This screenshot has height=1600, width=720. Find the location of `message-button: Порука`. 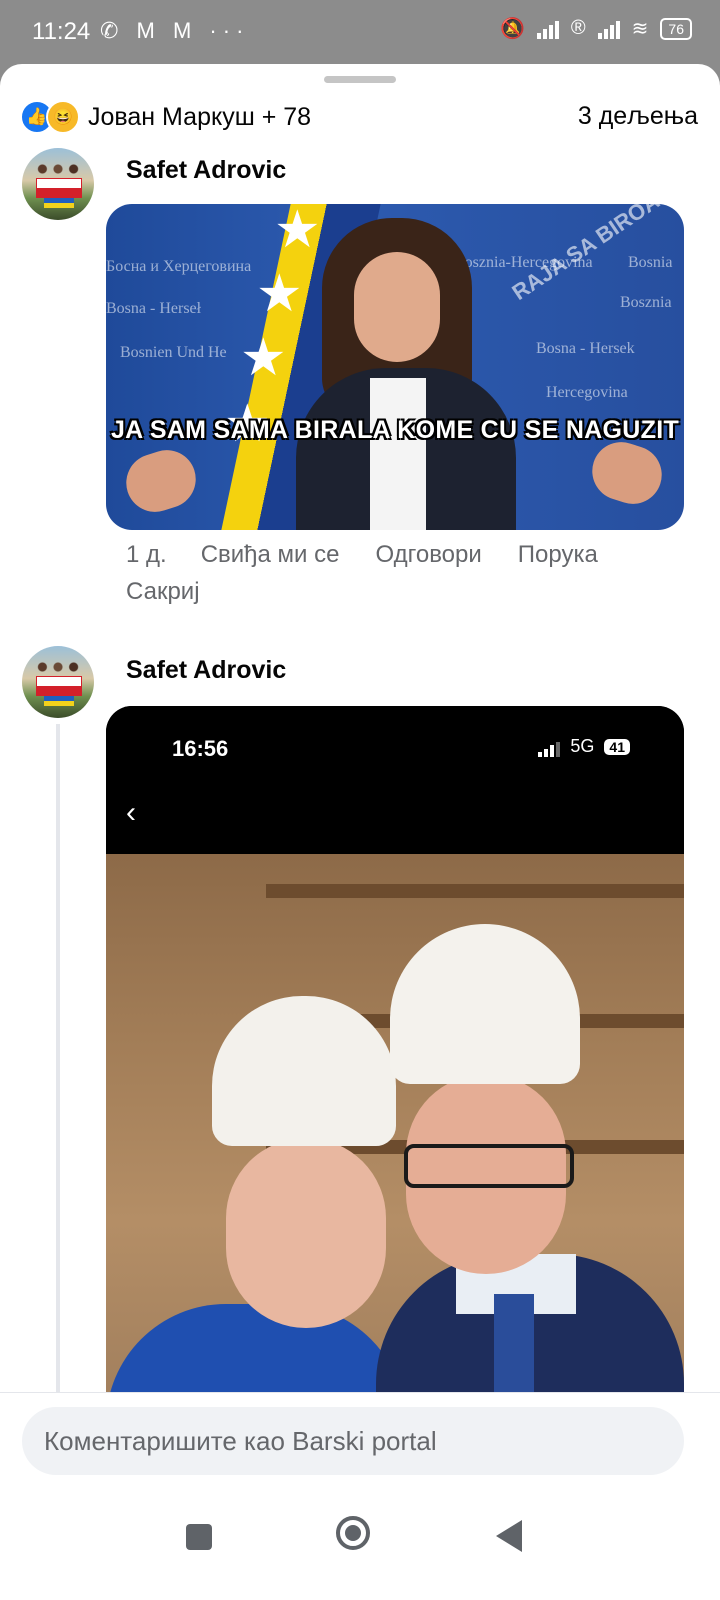

message-button: Порука is located at coordinates (558, 554).